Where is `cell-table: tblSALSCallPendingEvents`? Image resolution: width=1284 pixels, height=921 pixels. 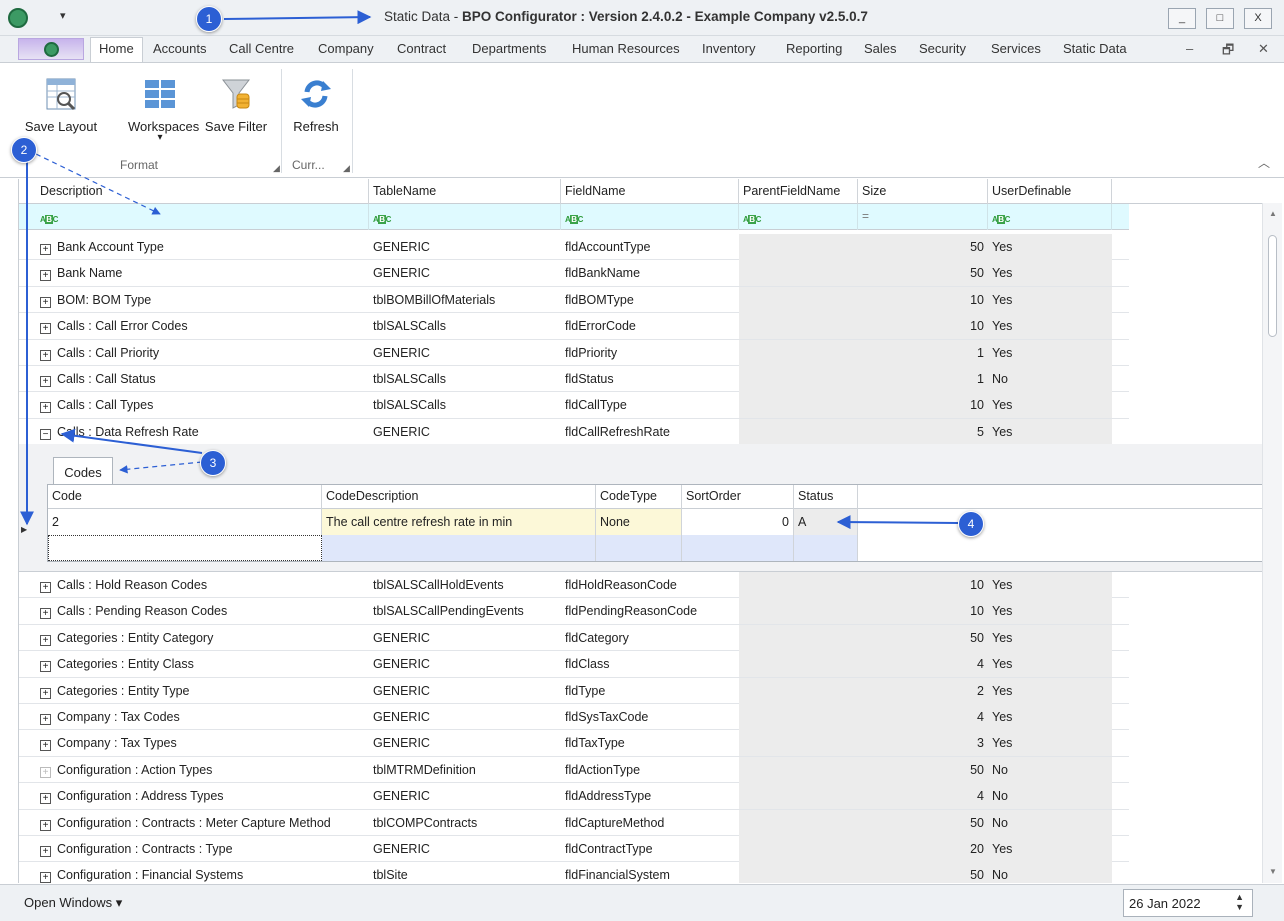 cell-table: tblSALSCallPendingEvents is located at coordinates (465, 611).